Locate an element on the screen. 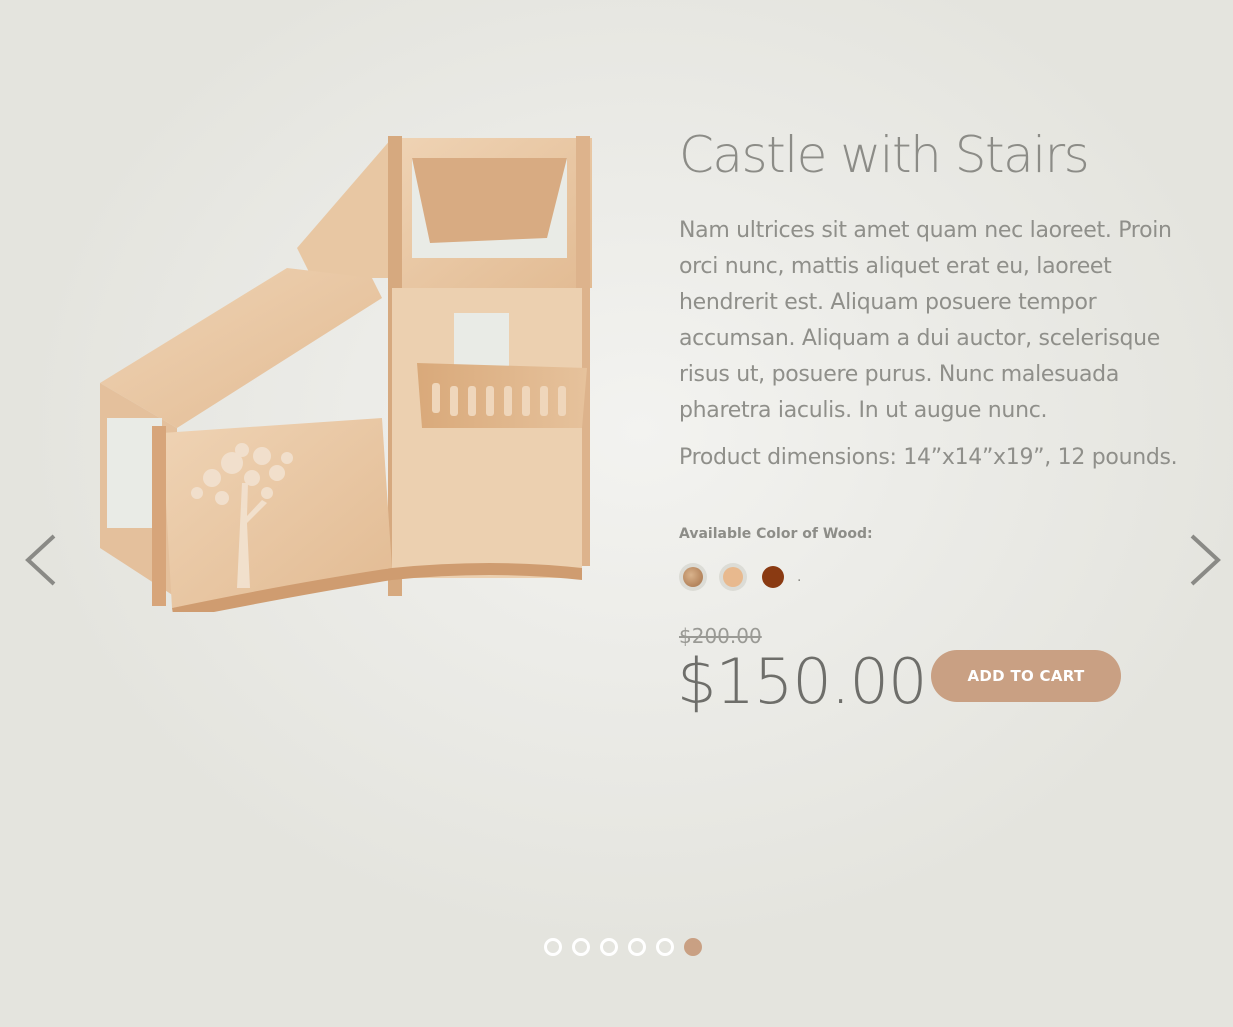  pager-dot-6-active is located at coordinates (693, 947).